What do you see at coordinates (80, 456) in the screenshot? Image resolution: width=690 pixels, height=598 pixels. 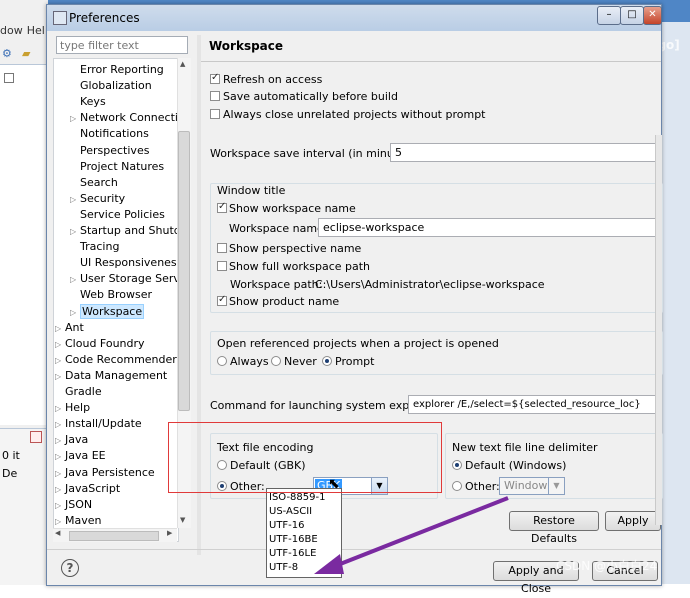 I see `tree-item: ▷ Java EE` at bounding box center [80, 456].